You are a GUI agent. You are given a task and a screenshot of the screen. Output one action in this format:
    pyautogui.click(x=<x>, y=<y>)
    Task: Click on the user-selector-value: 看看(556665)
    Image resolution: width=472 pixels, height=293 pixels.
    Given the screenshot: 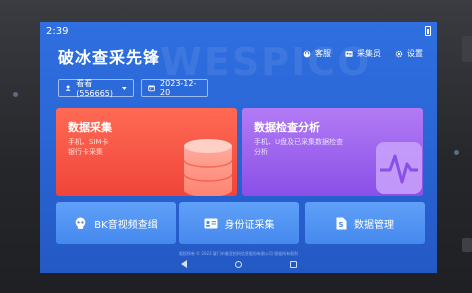 What is the action you would take?
    pyautogui.click(x=95, y=88)
    